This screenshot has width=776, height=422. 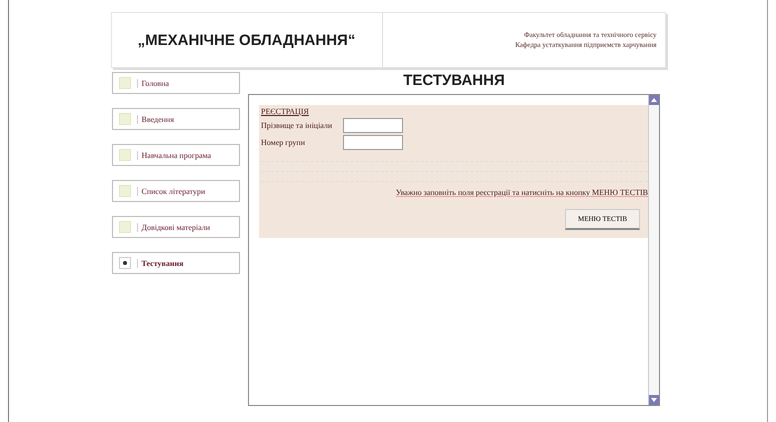 I want to click on scrollbar, so click(x=653, y=250).